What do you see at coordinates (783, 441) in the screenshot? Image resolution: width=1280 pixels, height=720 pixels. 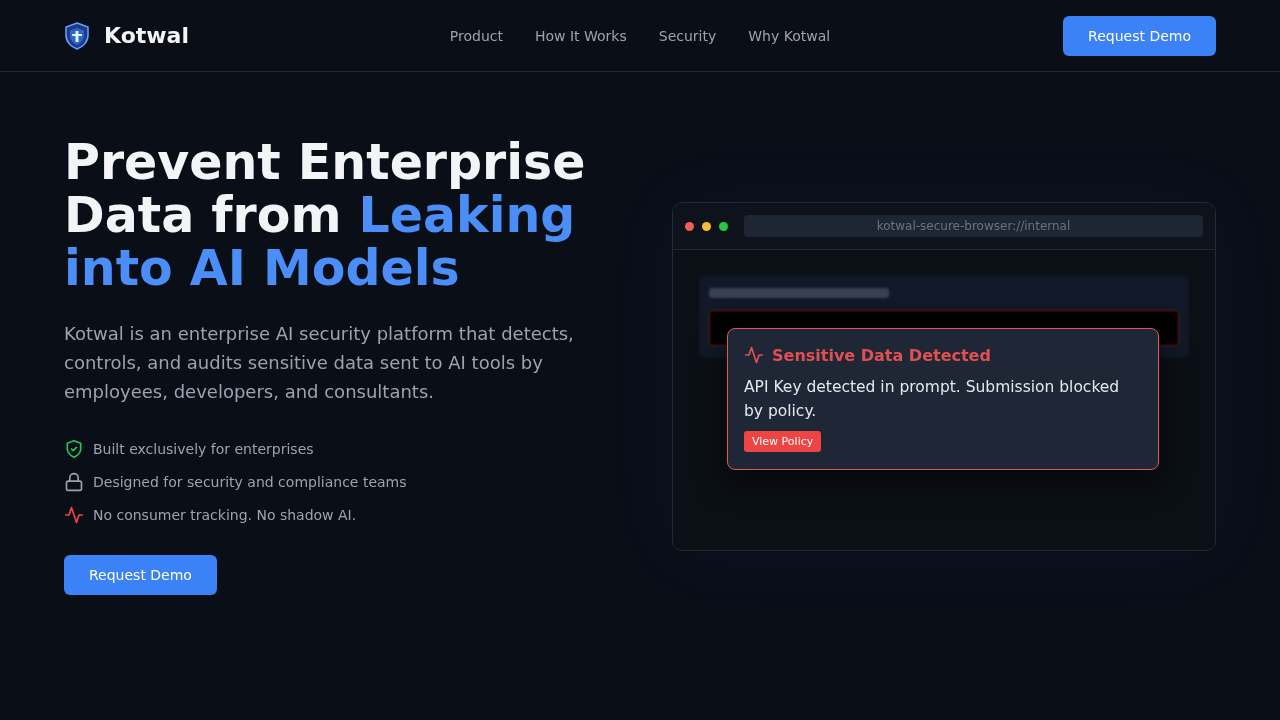 I see `view-policy-button: View Policy` at bounding box center [783, 441].